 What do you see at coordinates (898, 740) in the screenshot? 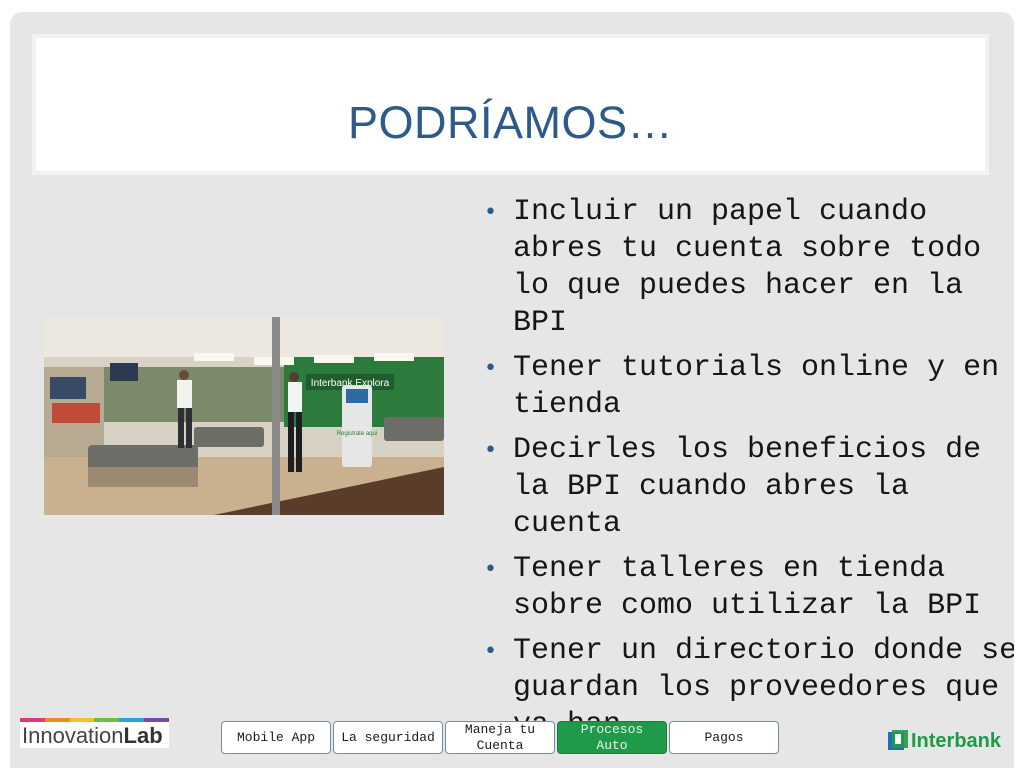
I see `interbank-mark-icon` at bounding box center [898, 740].